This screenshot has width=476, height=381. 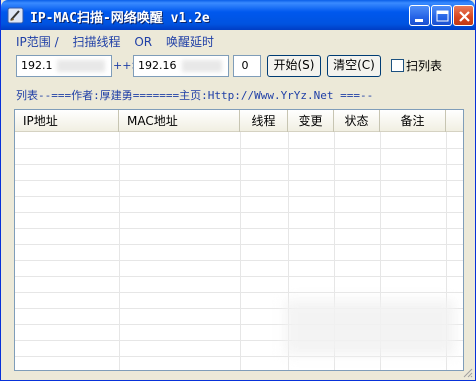 I want to click on option-labels: IP范围 / 扫描线程 OR 唤醒延时, so click(x=120, y=41).